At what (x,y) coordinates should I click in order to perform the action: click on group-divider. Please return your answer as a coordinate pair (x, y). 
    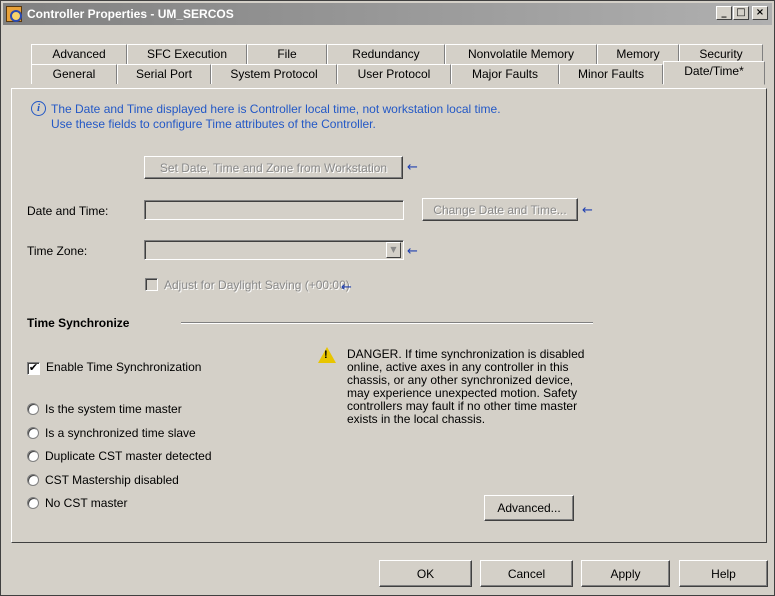
    Looking at the image, I should click on (387, 323).